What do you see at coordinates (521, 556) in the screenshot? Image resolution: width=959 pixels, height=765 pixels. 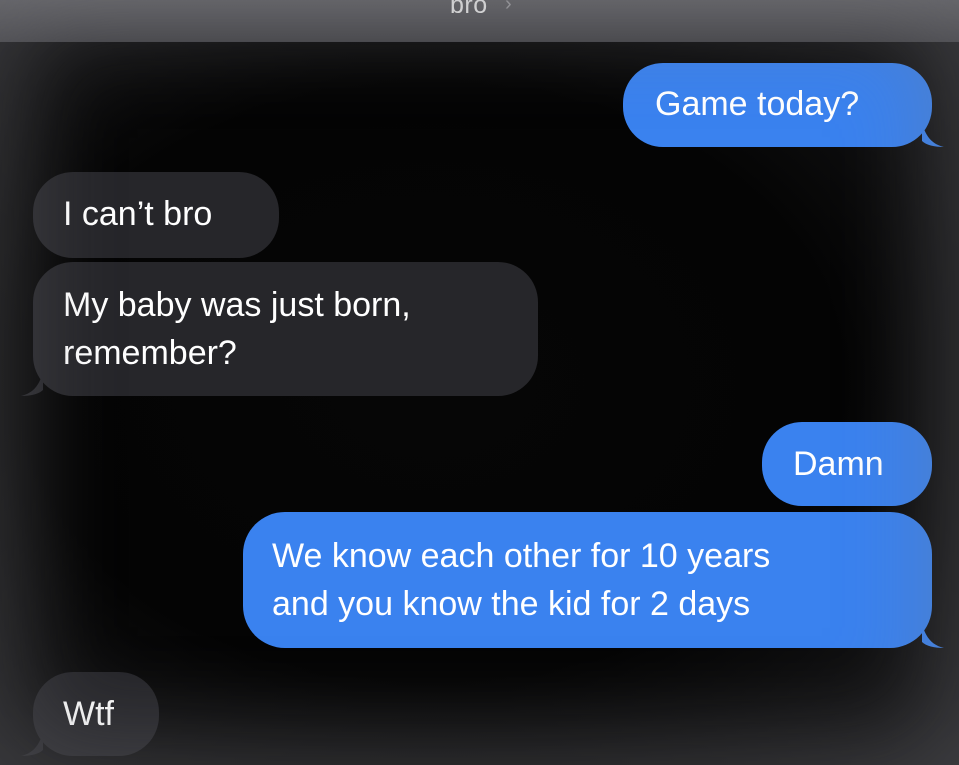 I see `message-text-line: We know each other for 10 years` at bounding box center [521, 556].